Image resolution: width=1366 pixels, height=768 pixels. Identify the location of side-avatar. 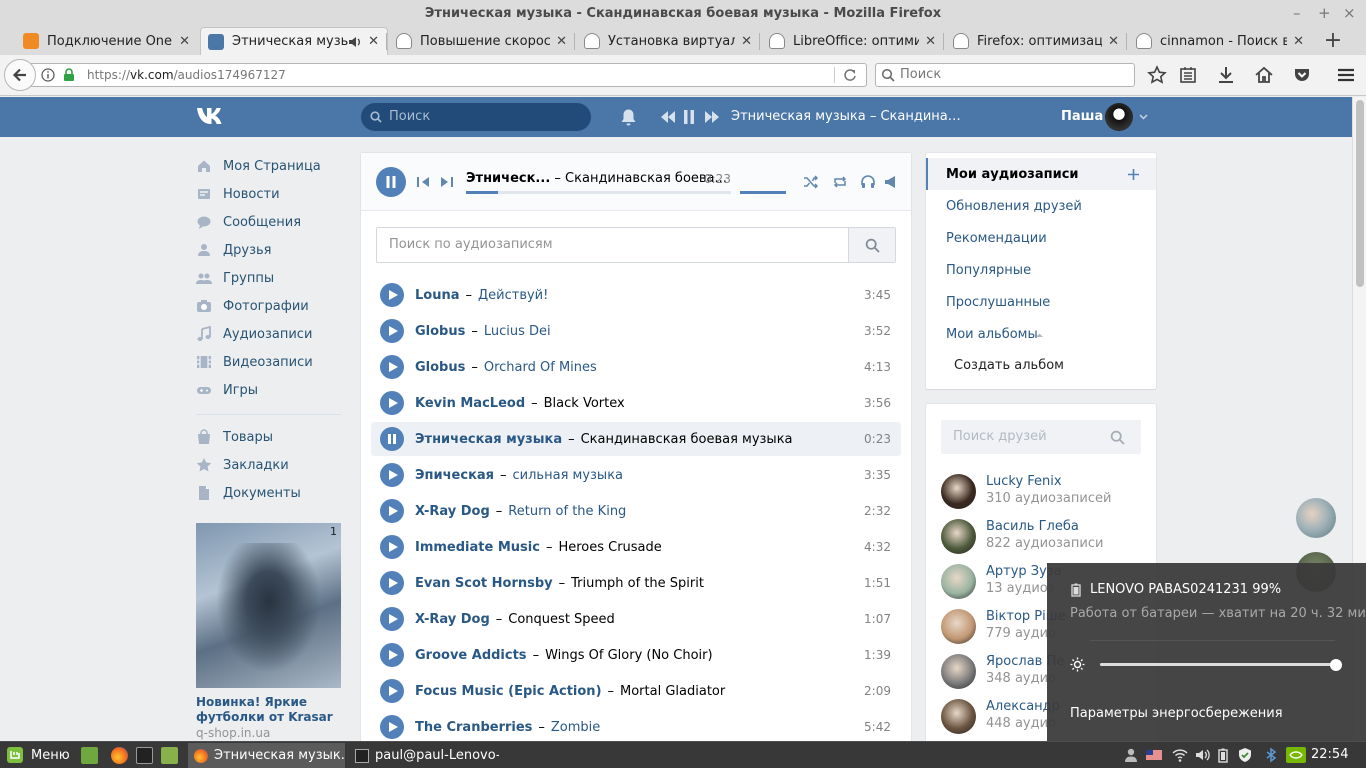
(1316, 518).